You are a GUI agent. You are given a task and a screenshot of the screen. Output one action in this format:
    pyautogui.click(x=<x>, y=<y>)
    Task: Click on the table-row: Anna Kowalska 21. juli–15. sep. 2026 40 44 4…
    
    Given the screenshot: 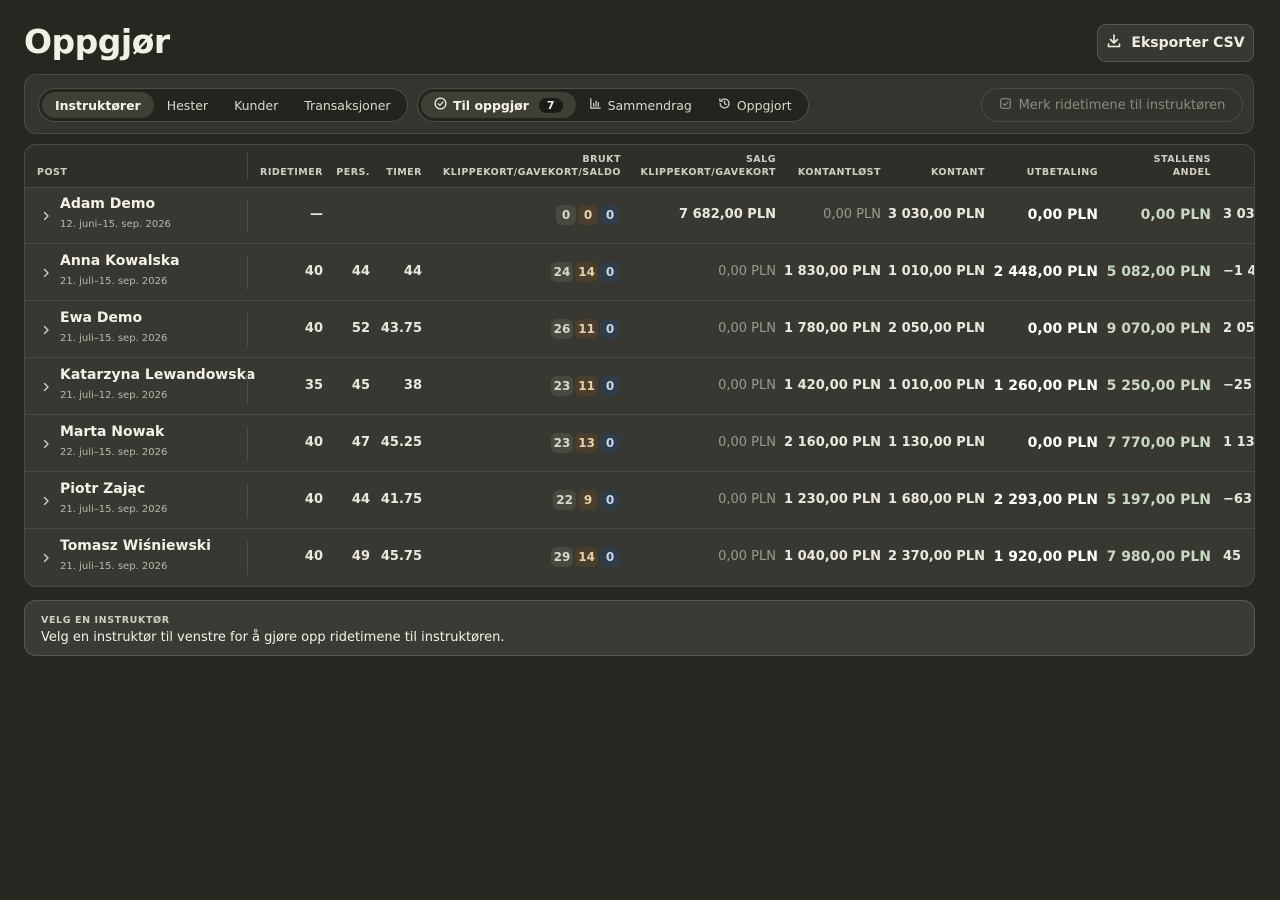 What is the action you would take?
    pyautogui.click(x=639, y=272)
    